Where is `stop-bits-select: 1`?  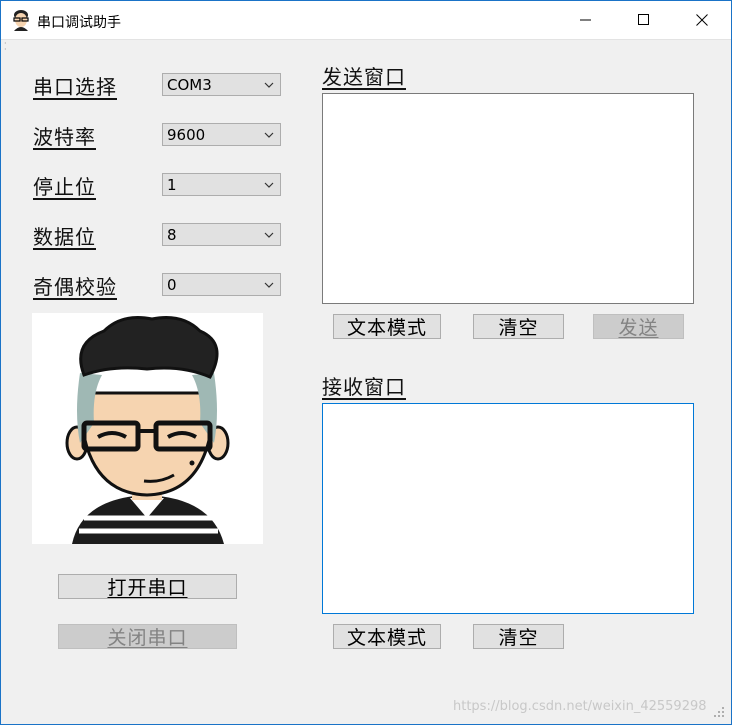
stop-bits-select: 1 is located at coordinates (221, 184).